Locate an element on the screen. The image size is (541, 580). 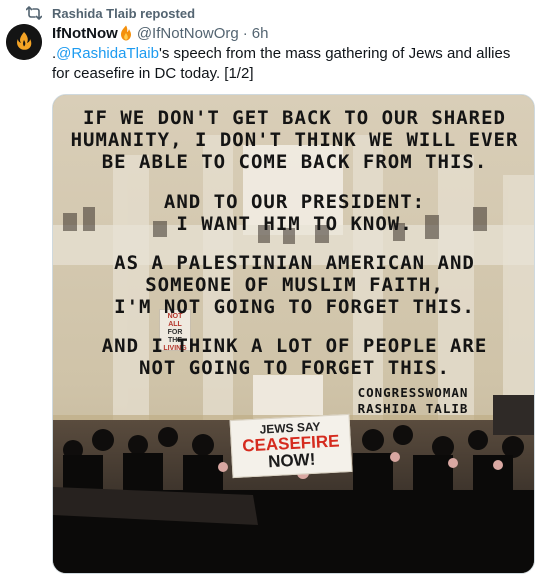
tweet-header: IfNotNow @IfNotNowOrg · 6h is located at coordinates (160, 33).